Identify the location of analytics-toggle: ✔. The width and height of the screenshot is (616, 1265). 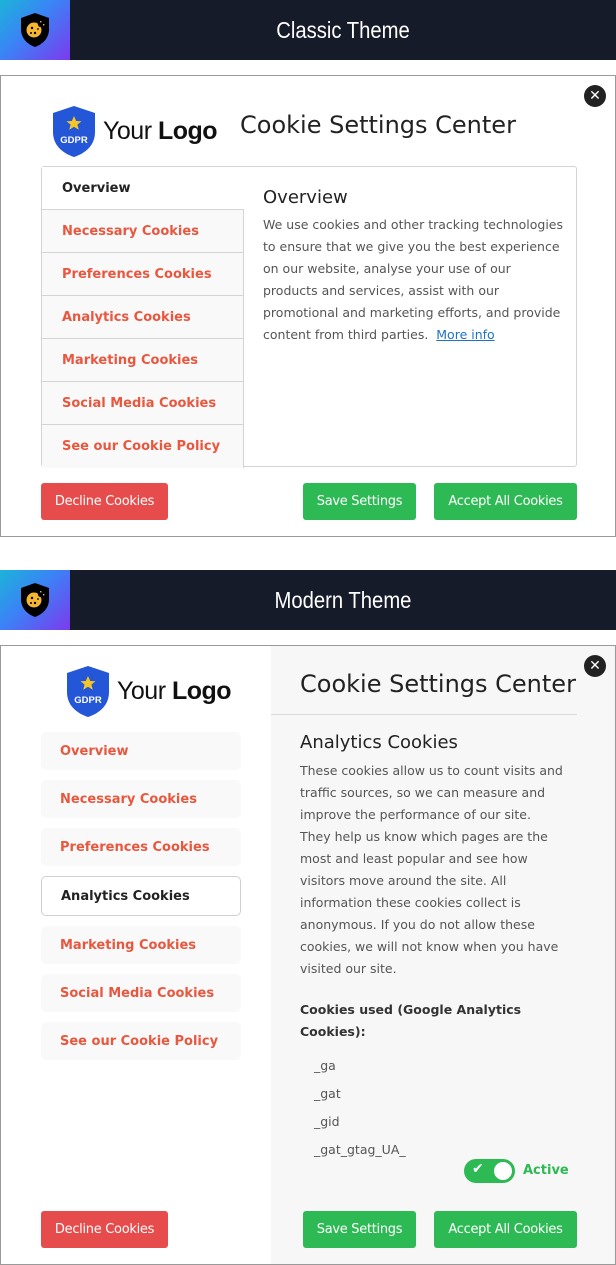
(489, 1171).